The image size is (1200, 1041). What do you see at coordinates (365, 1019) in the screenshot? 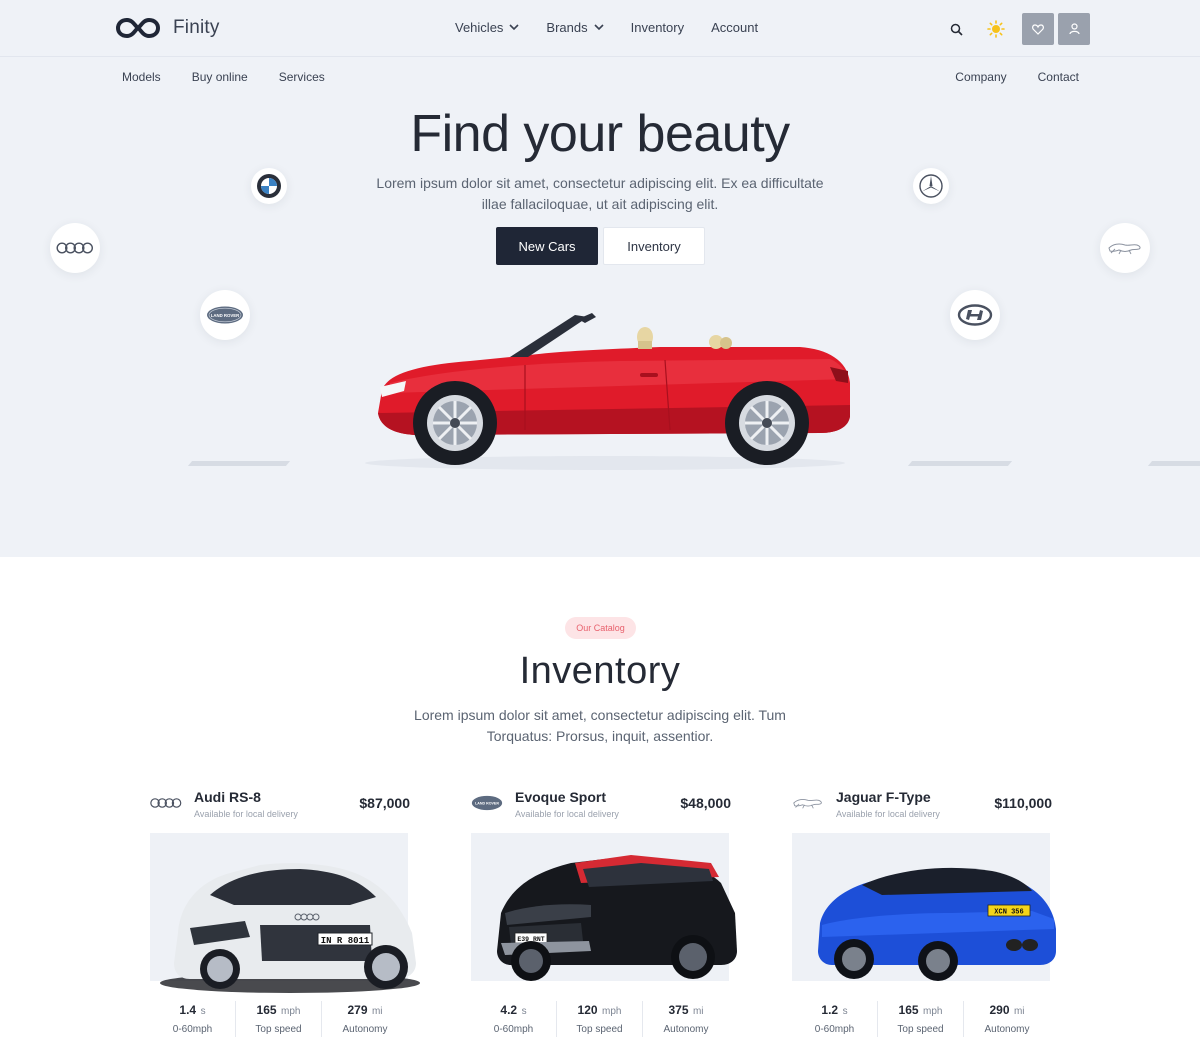
I see `stat-autonomy: 279 mi Autonomy` at bounding box center [365, 1019].